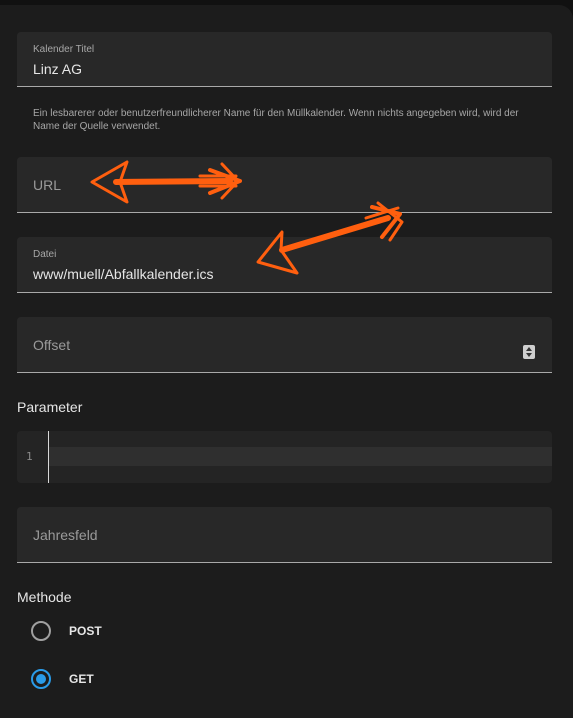 This screenshot has height=718, width=573. Describe the element at coordinates (300, 456) in the screenshot. I see `code-active-line` at that location.